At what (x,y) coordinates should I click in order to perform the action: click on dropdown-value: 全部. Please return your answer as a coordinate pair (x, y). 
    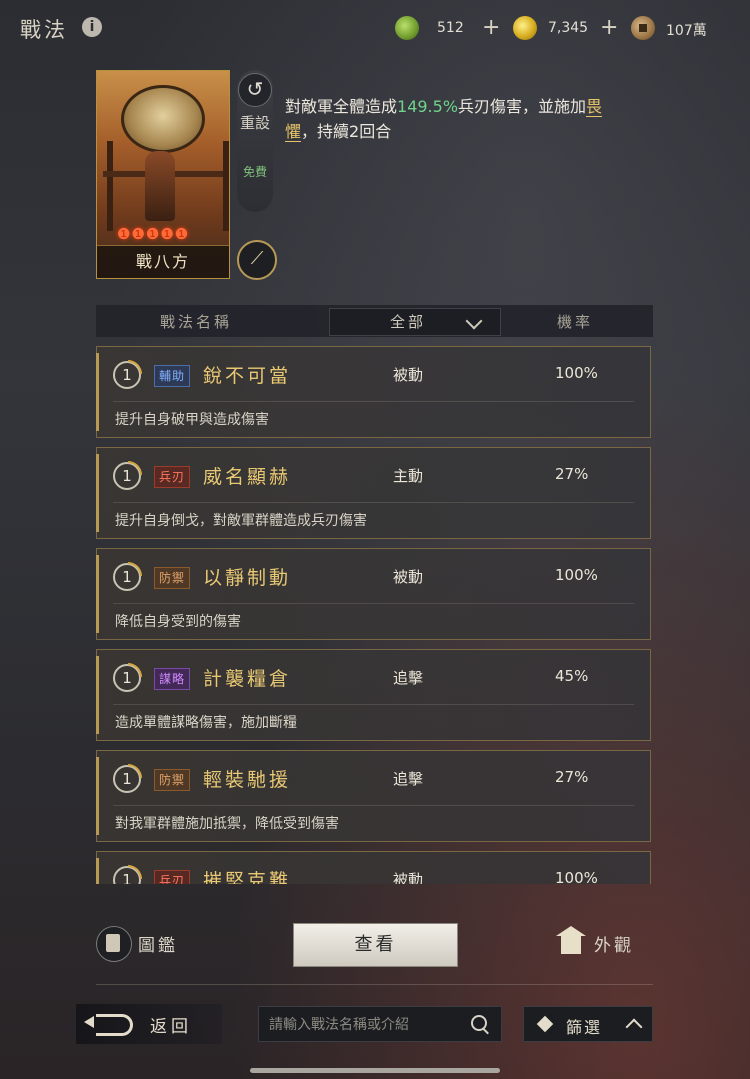
    Looking at the image, I should click on (408, 322).